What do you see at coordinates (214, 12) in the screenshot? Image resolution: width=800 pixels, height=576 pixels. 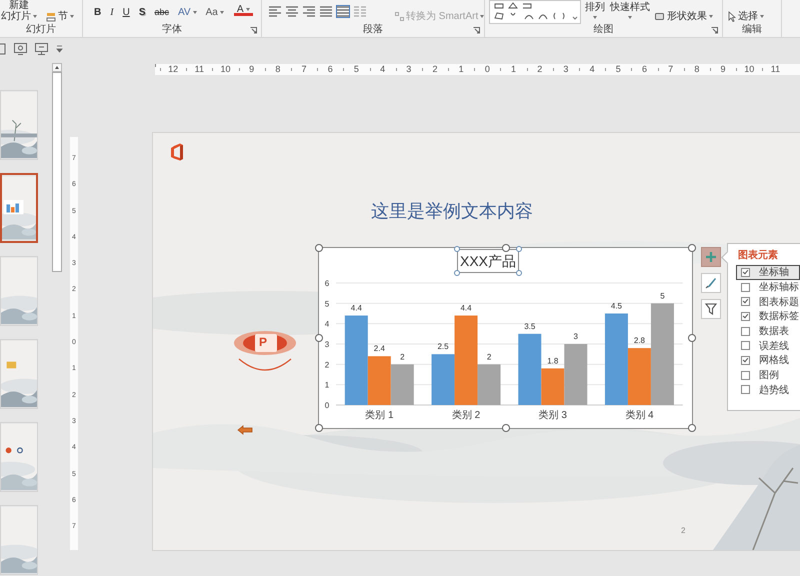 I see `change-case-button: Aa` at bounding box center [214, 12].